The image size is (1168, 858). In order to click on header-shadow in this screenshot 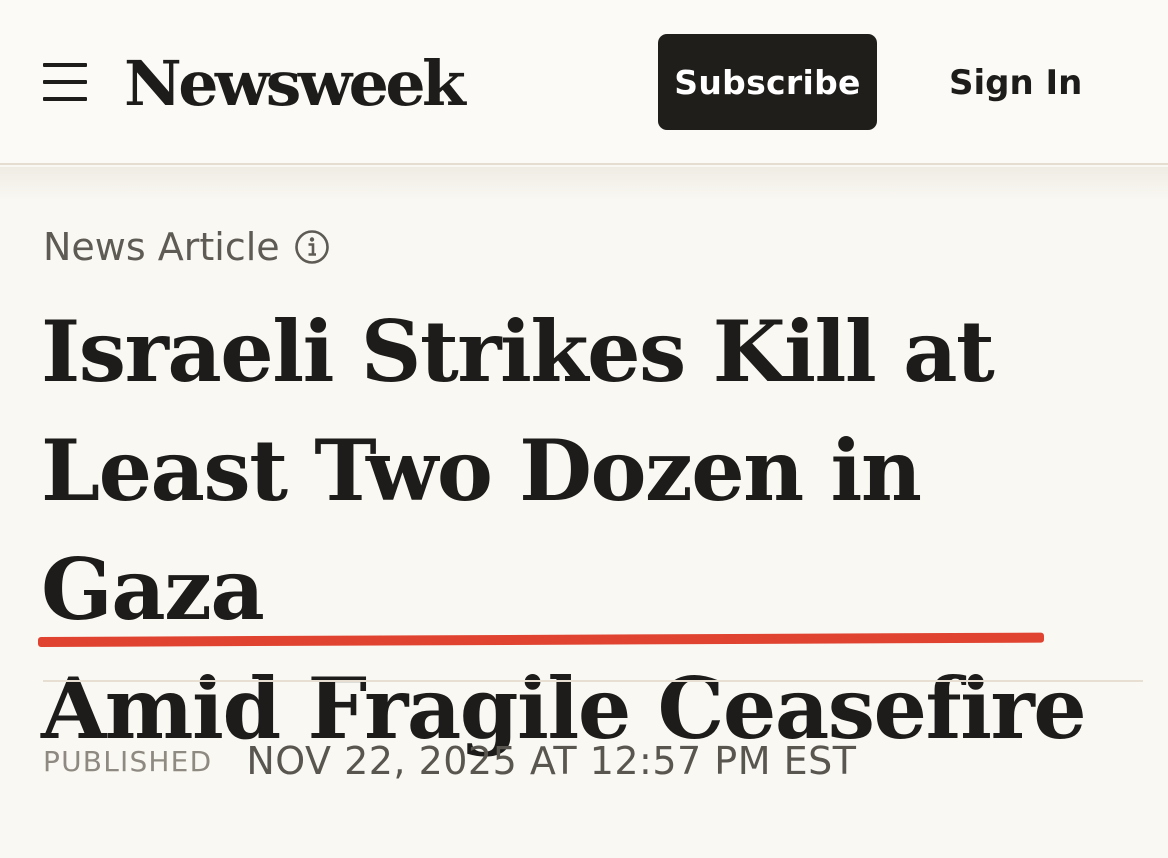, I will do `click(584, 184)`.